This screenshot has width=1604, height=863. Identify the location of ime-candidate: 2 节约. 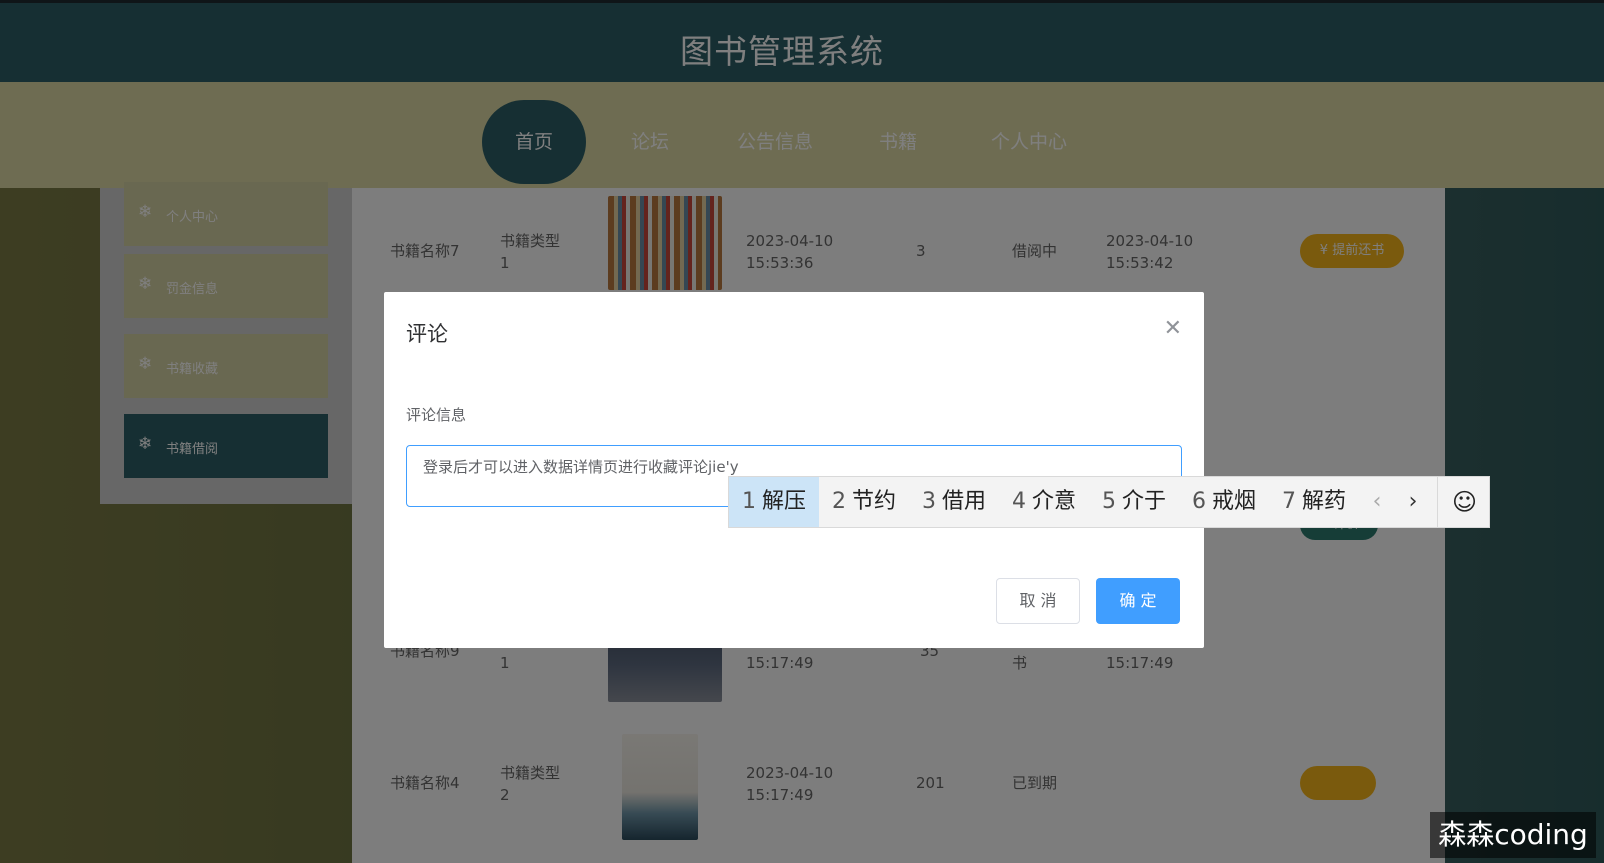
(864, 502).